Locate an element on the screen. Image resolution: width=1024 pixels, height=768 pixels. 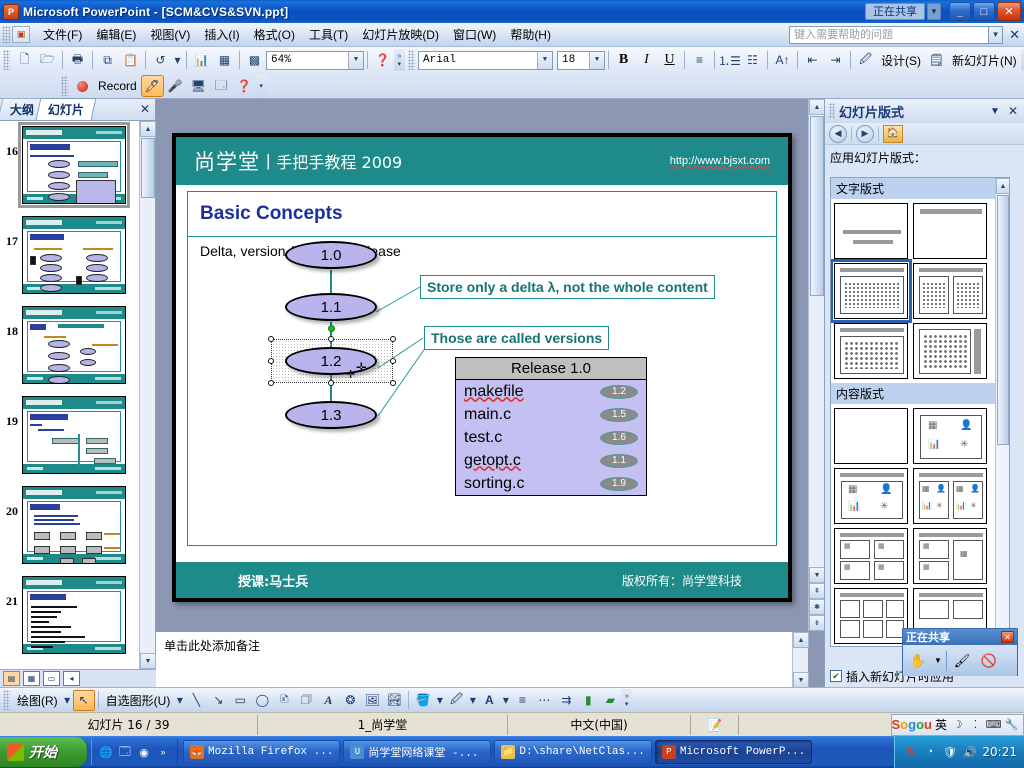
menubar-close-icon: ✕ is located at coordinates (1014, 35).